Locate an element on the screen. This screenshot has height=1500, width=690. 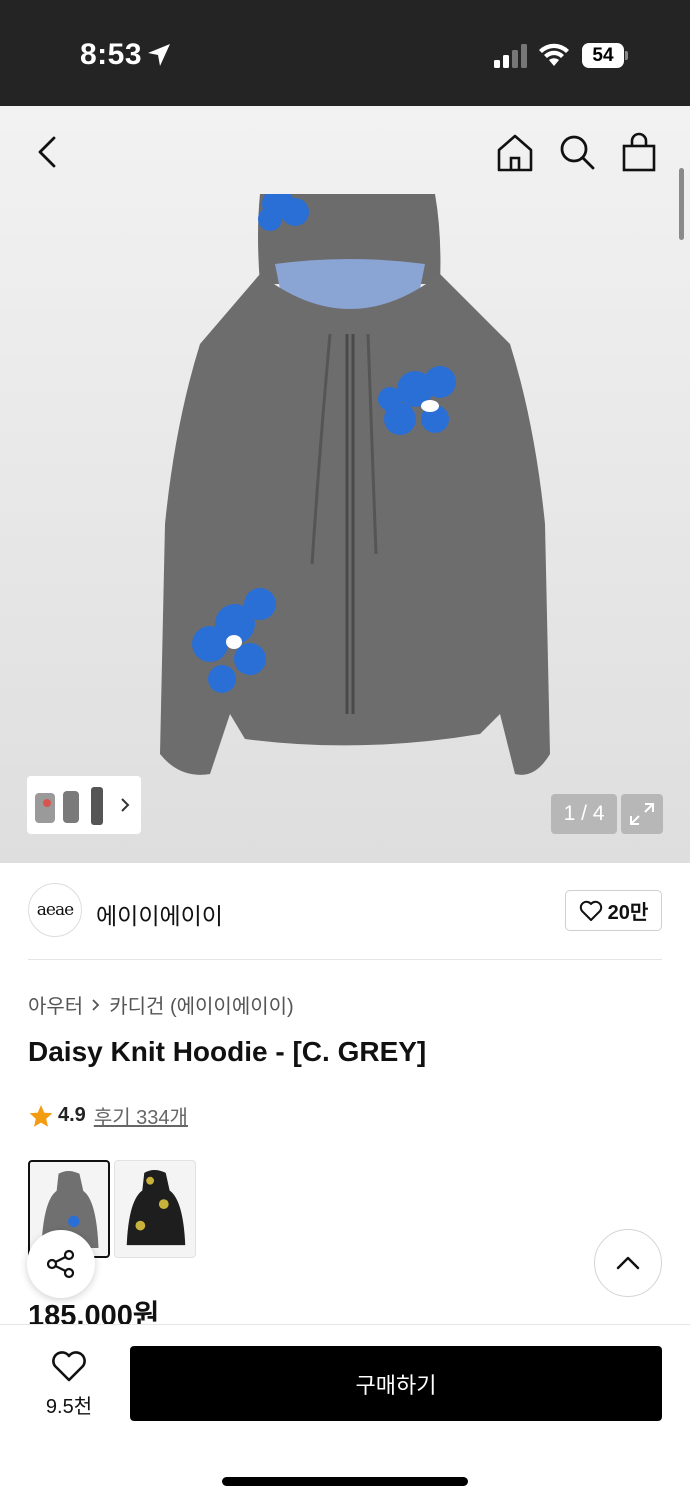
battery-indicator: 54 is located at coordinates (605, 55).